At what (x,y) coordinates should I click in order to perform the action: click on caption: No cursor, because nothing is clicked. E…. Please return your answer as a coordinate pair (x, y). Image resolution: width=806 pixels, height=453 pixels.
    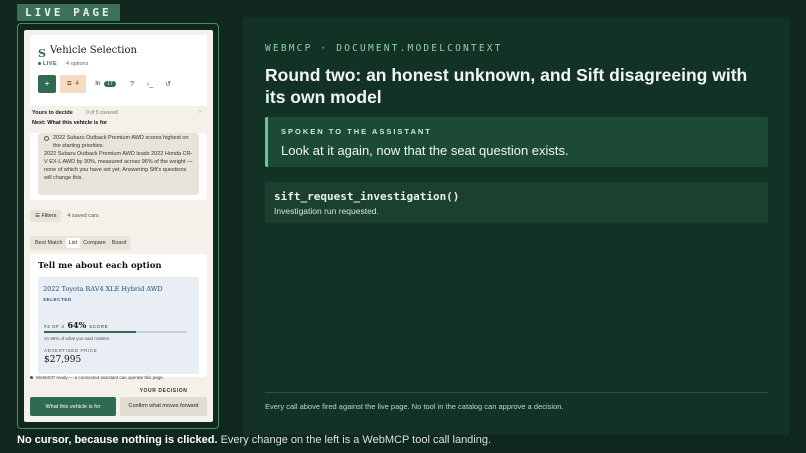
    Looking at the image, I should click on (254, 440).